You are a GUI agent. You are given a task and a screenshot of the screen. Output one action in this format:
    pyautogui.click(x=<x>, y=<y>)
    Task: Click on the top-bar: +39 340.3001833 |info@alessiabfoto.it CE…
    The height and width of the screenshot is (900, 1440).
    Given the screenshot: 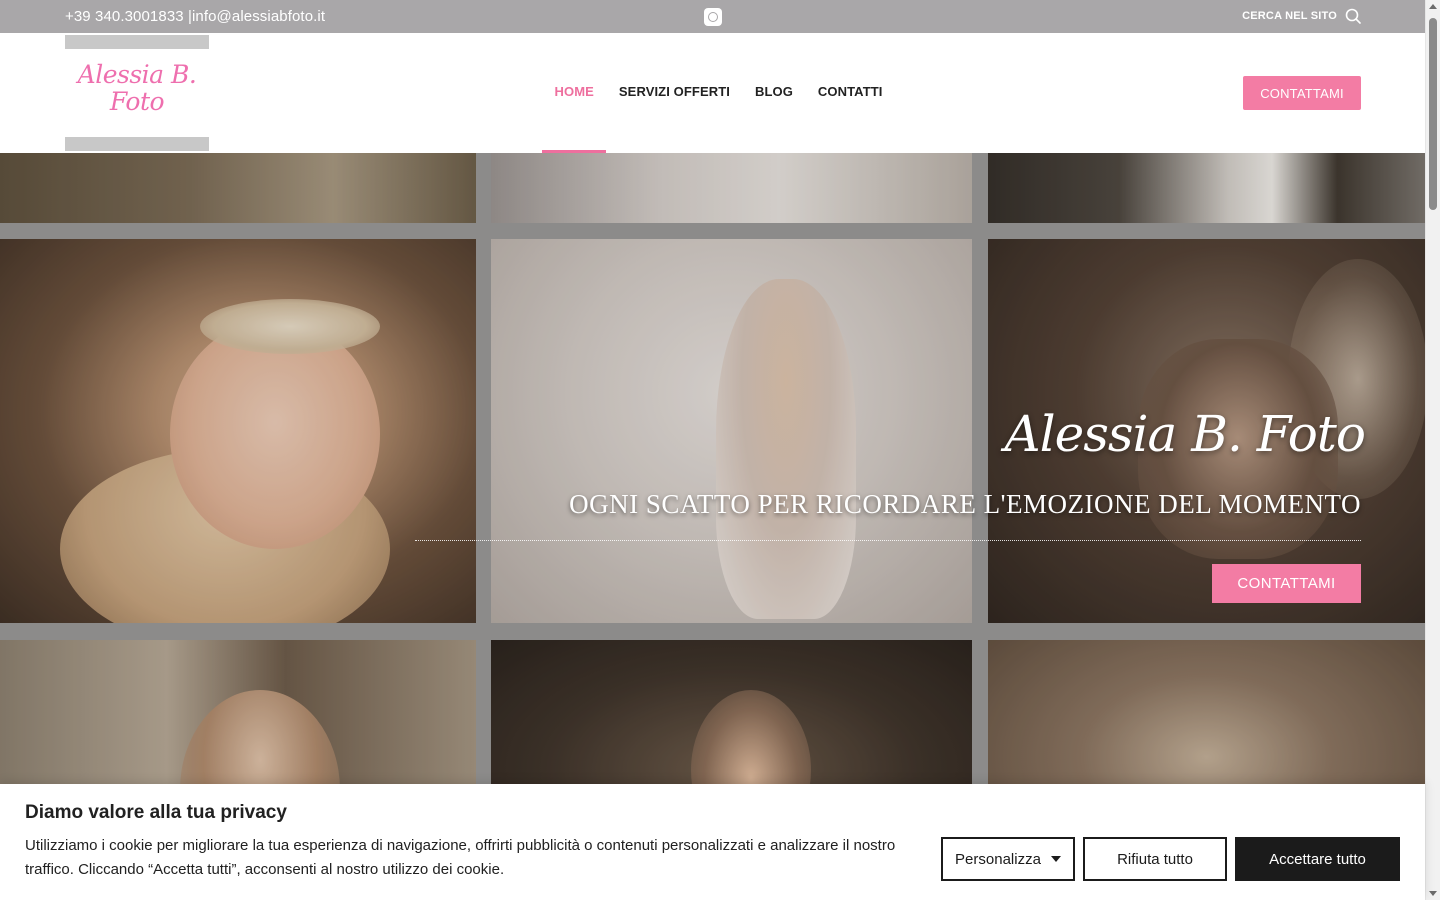 What is the action you would take?
    pyautogui.click(x=712, y=16)
    